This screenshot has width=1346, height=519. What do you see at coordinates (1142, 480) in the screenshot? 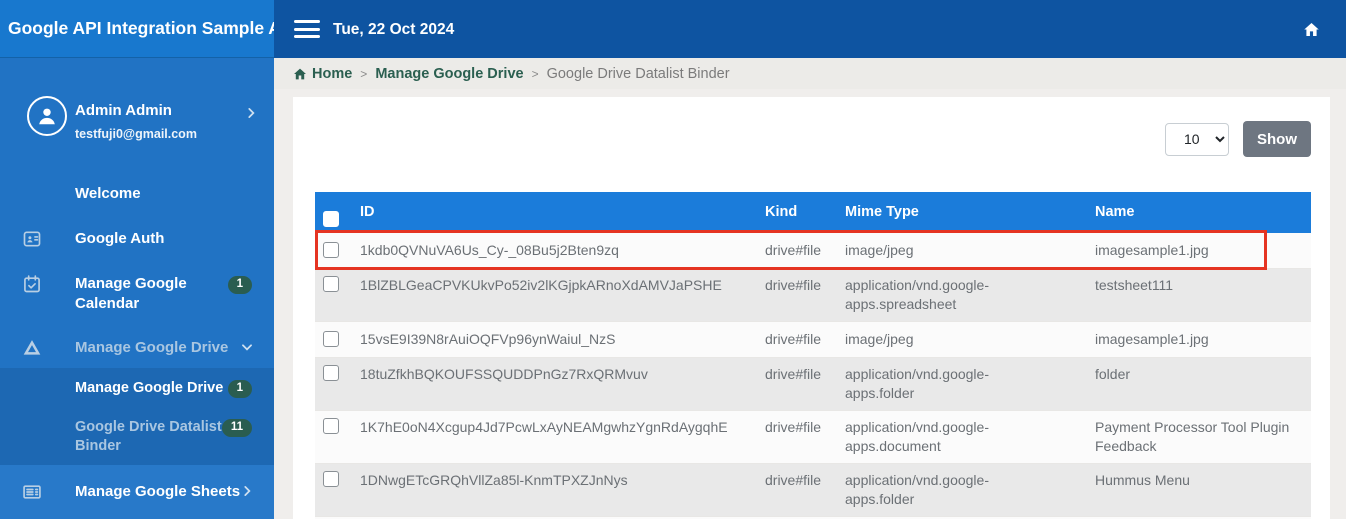
I see `cell-name: Hummus Menu` at bounding box center [1142, 480].